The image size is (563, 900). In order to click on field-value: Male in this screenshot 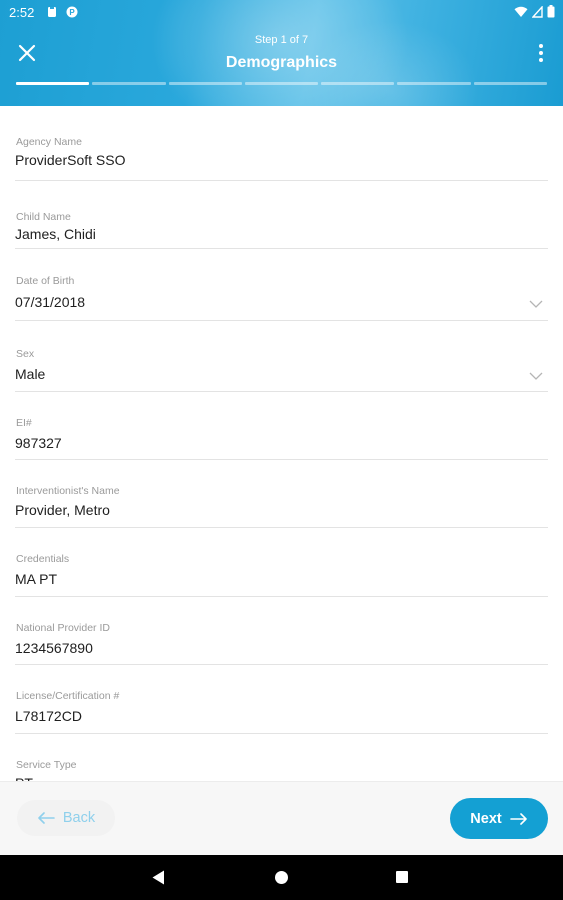, I will do `click(30, 374)`.